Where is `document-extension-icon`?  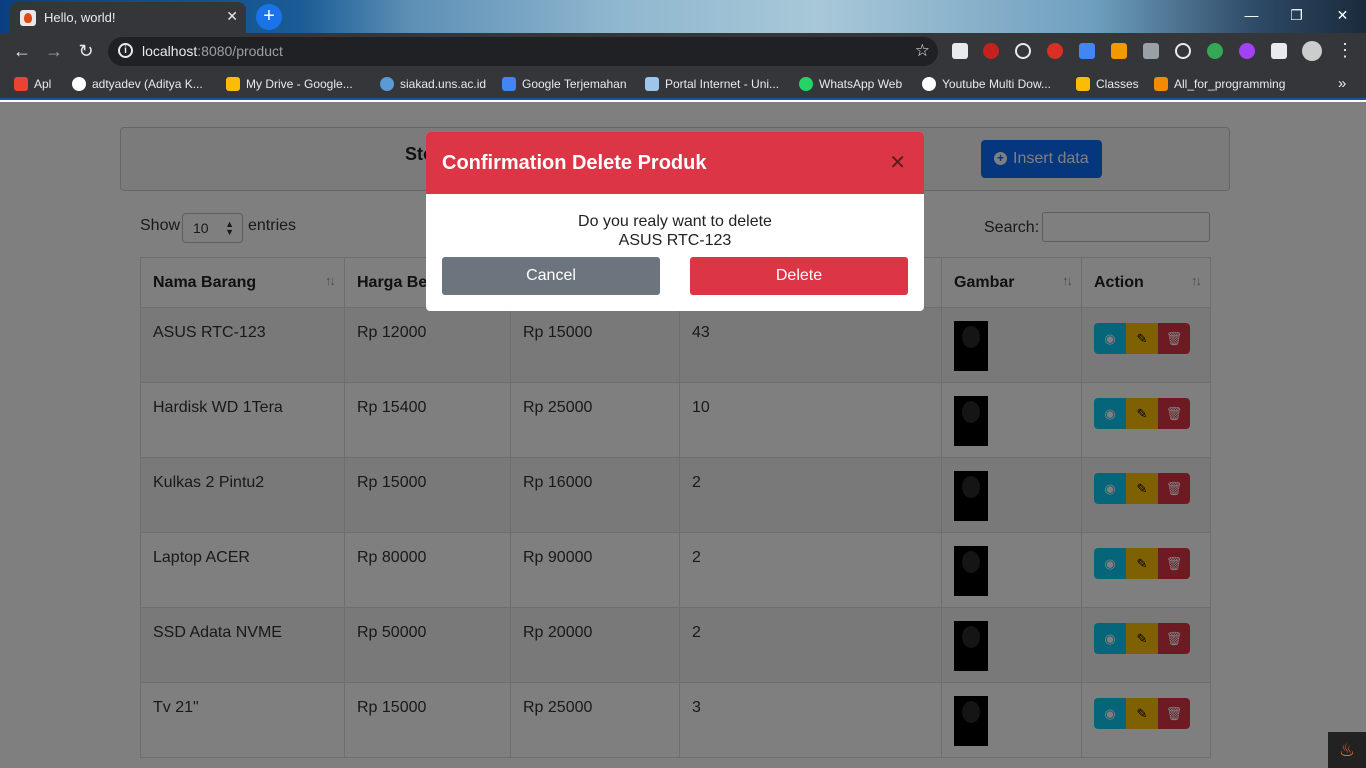
document-extension-icon is located at coordinates (960, 51).